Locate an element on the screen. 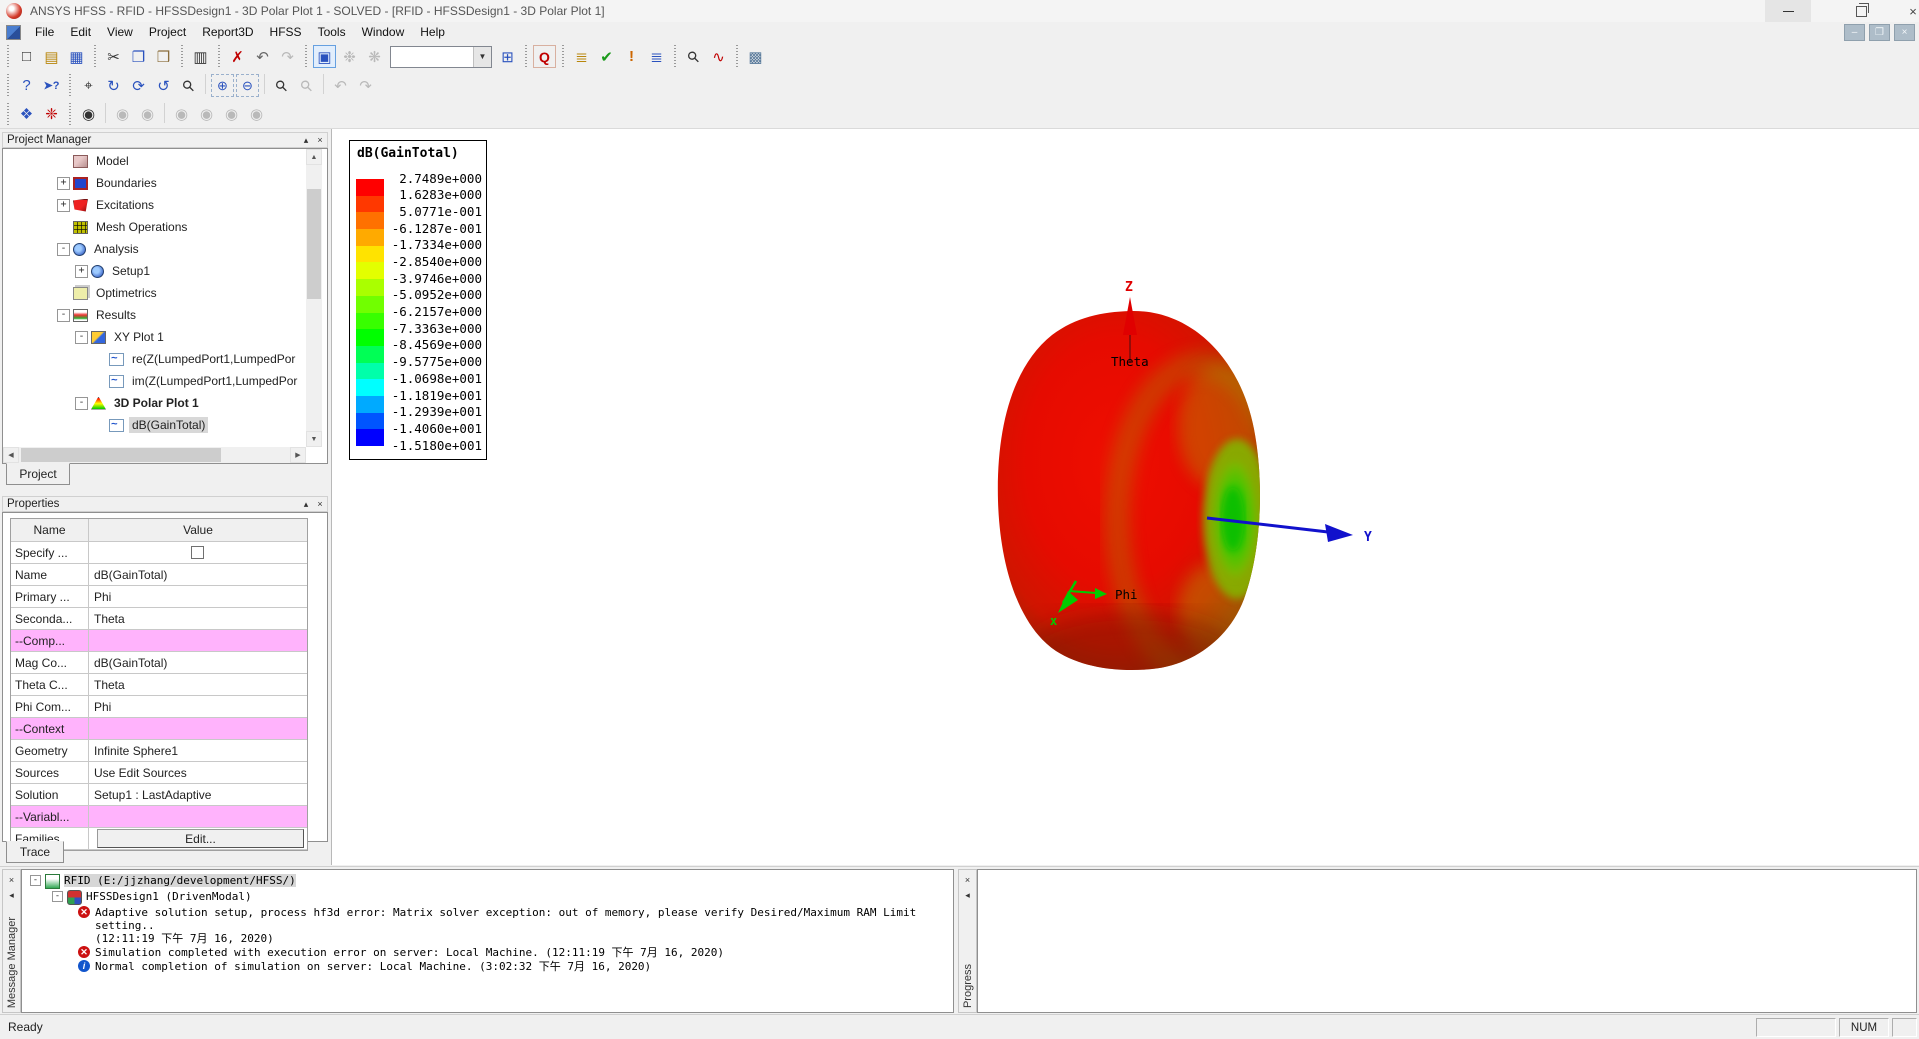 This screenshot has width=1919, height=1039. tree-item-label: Setup1 is located at coordinates (131, 271).